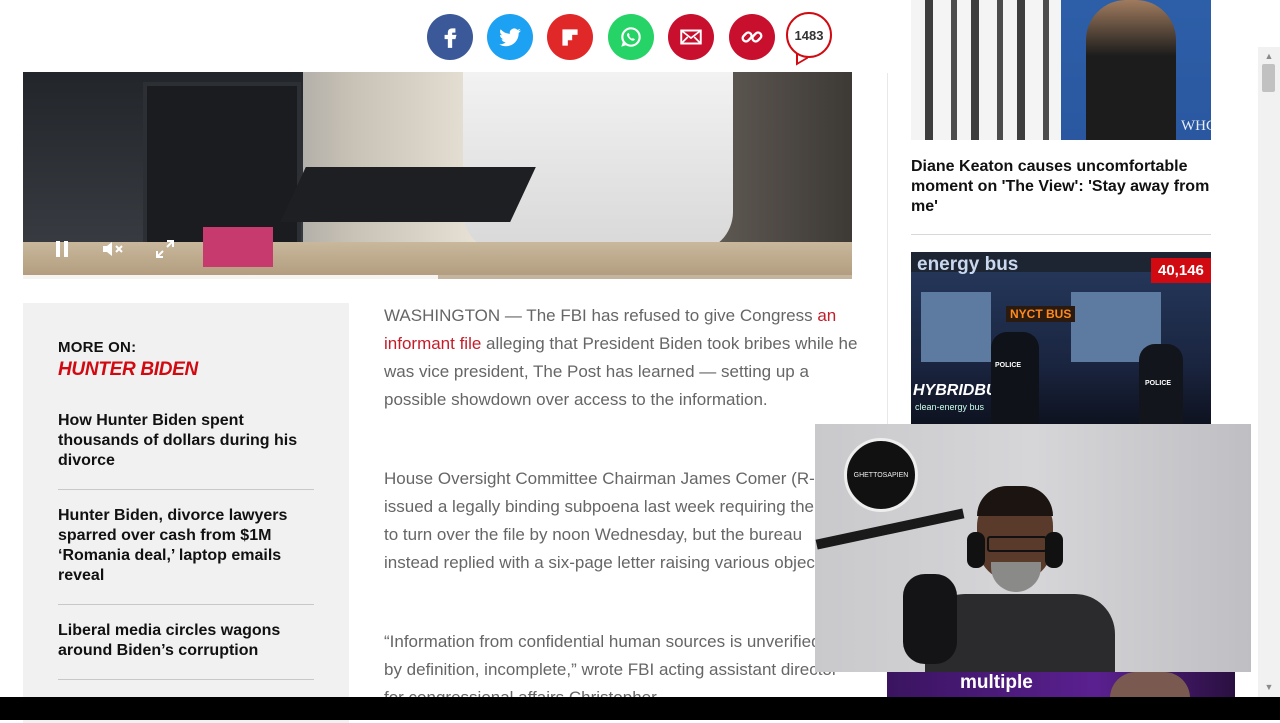 This screenshot has height=723, width=1280. What do you see at coordinates (986, 70) in the screenshot?
I see `image-left-person` at bounding box center [986, 70].